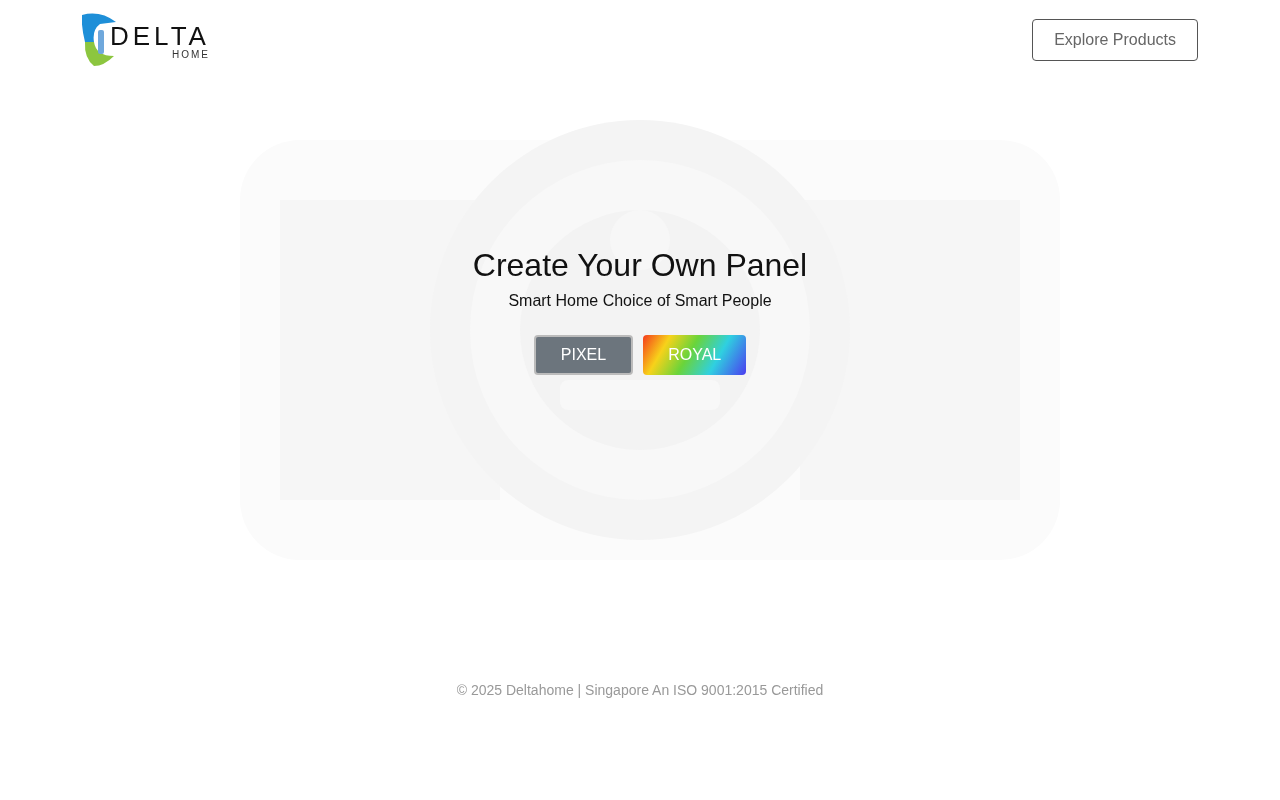  I want to click on hero-title: Create Your Own Panel, so click(640, 265).